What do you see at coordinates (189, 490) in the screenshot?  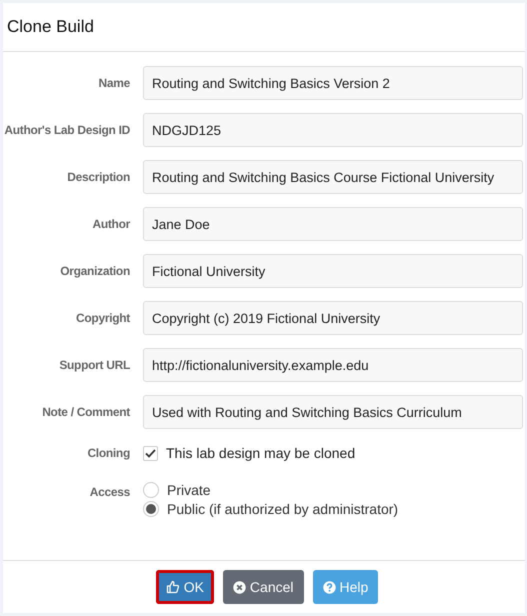 I see `radio-label: Private` at bounding box center [189, 490].